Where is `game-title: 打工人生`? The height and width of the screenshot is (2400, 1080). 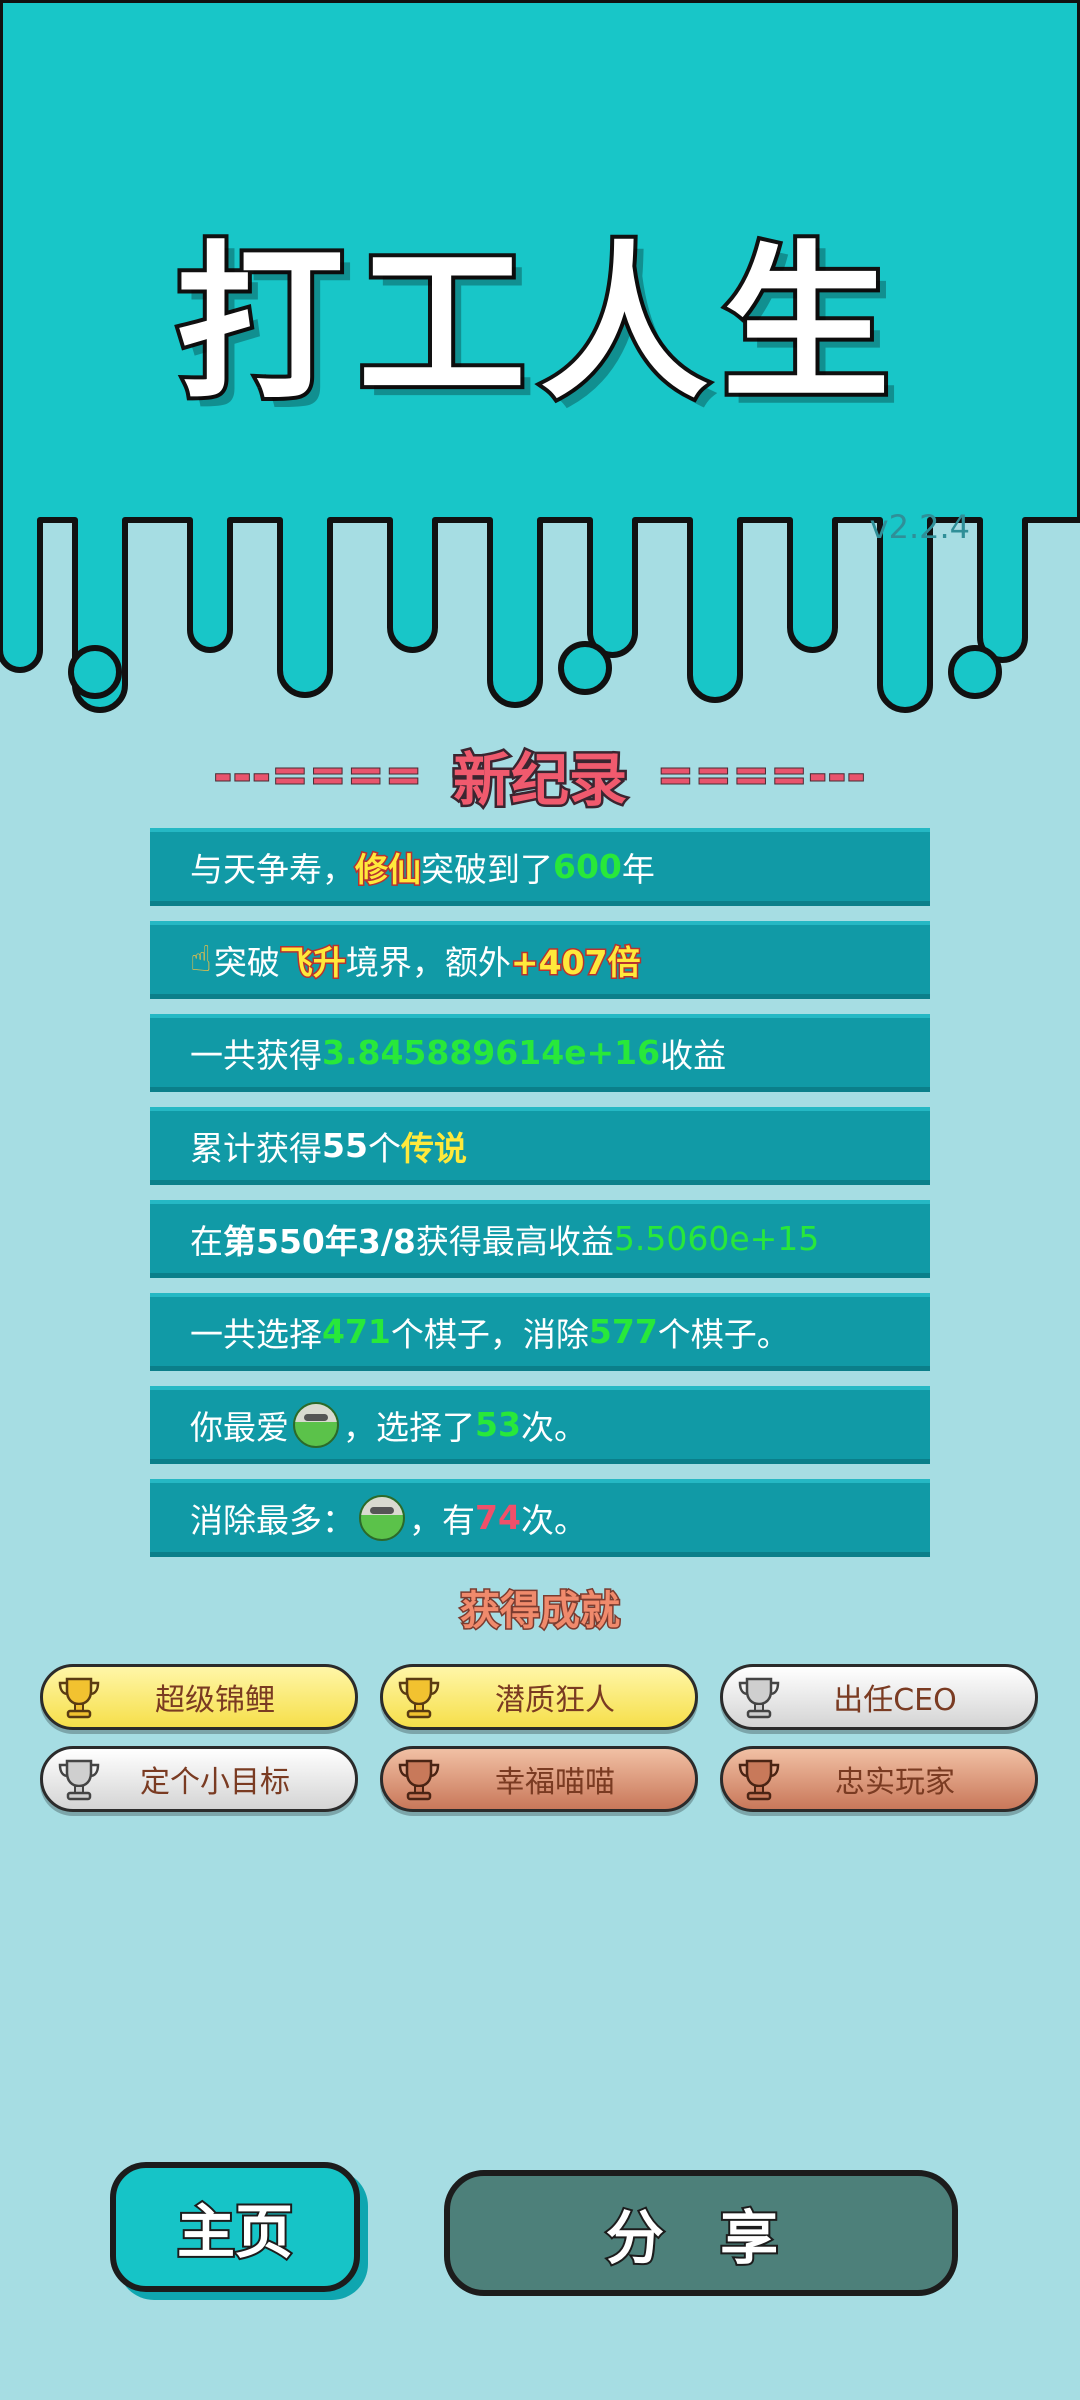
game-title: 打工人生 is located at coordinates (538, 324).